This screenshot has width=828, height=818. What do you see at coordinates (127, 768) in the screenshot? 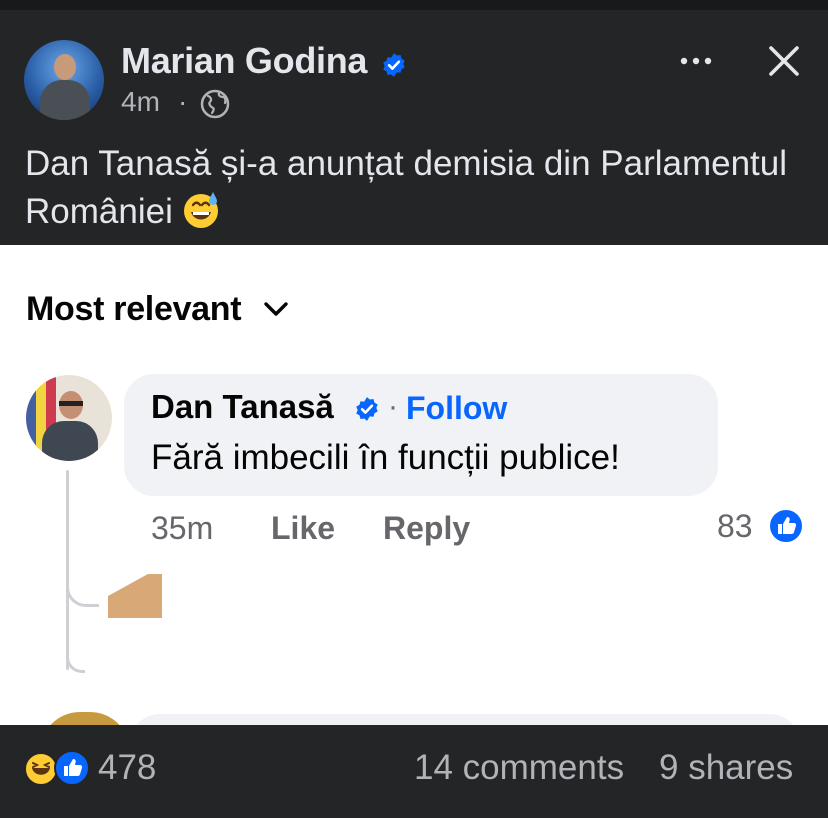
I see `reactions-total: 478` at bounding box center [127, 768].